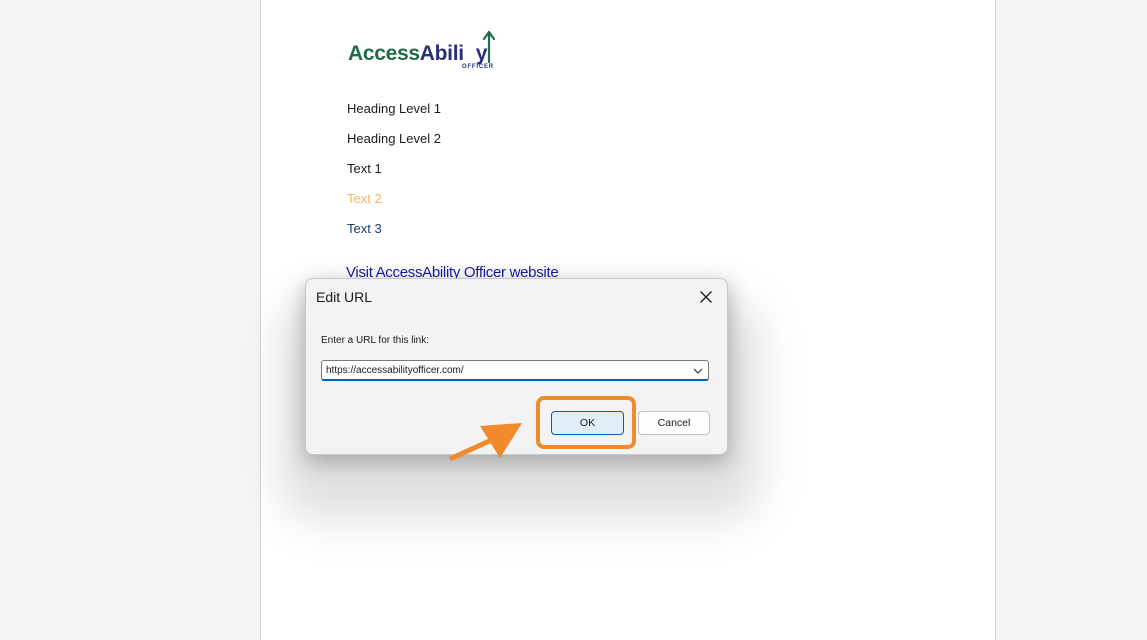 Image resolution: width=1147 pixels, height=640 pixels. I want to click on pointer-arrow-icon, so click(485, 442).